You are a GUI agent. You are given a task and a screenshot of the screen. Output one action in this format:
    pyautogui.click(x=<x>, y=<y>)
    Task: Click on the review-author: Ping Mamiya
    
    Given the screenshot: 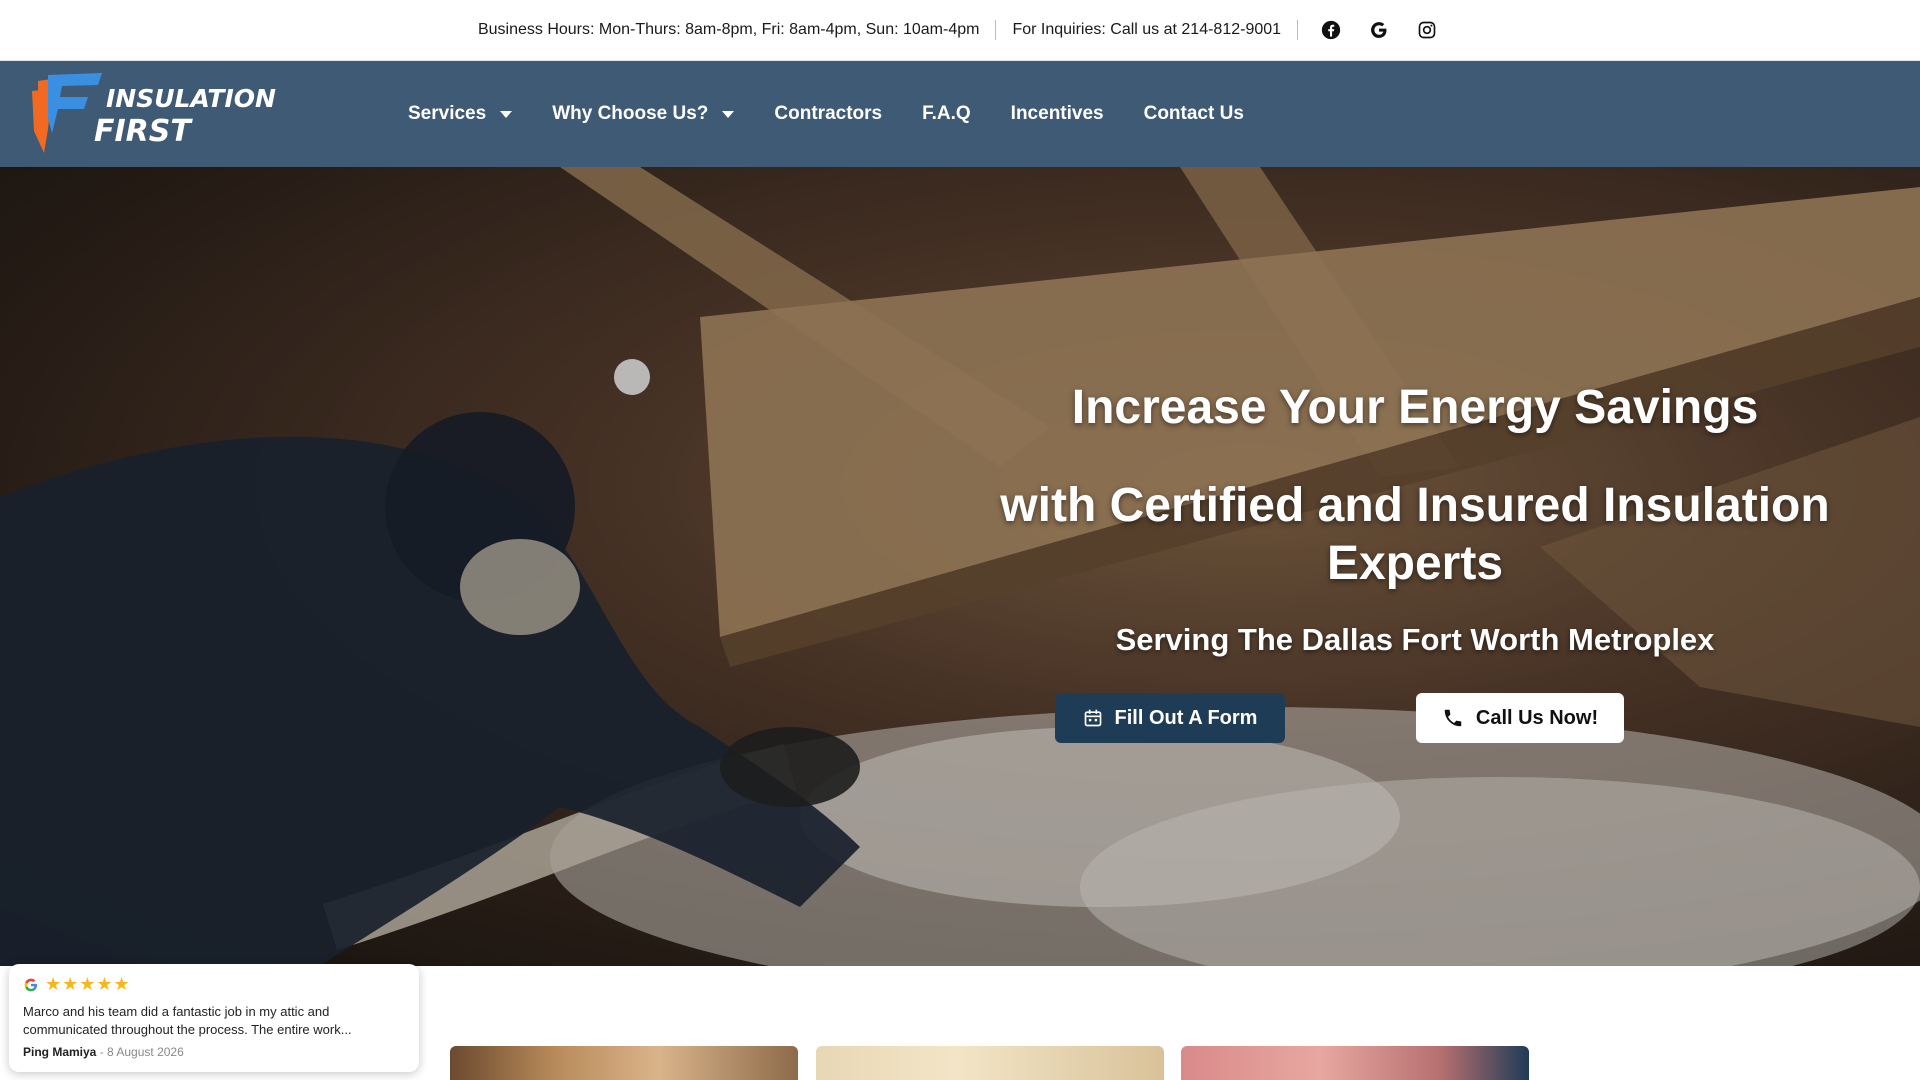 What is the action you would take?
    pyautogui.click(x=60, y=1051)
    